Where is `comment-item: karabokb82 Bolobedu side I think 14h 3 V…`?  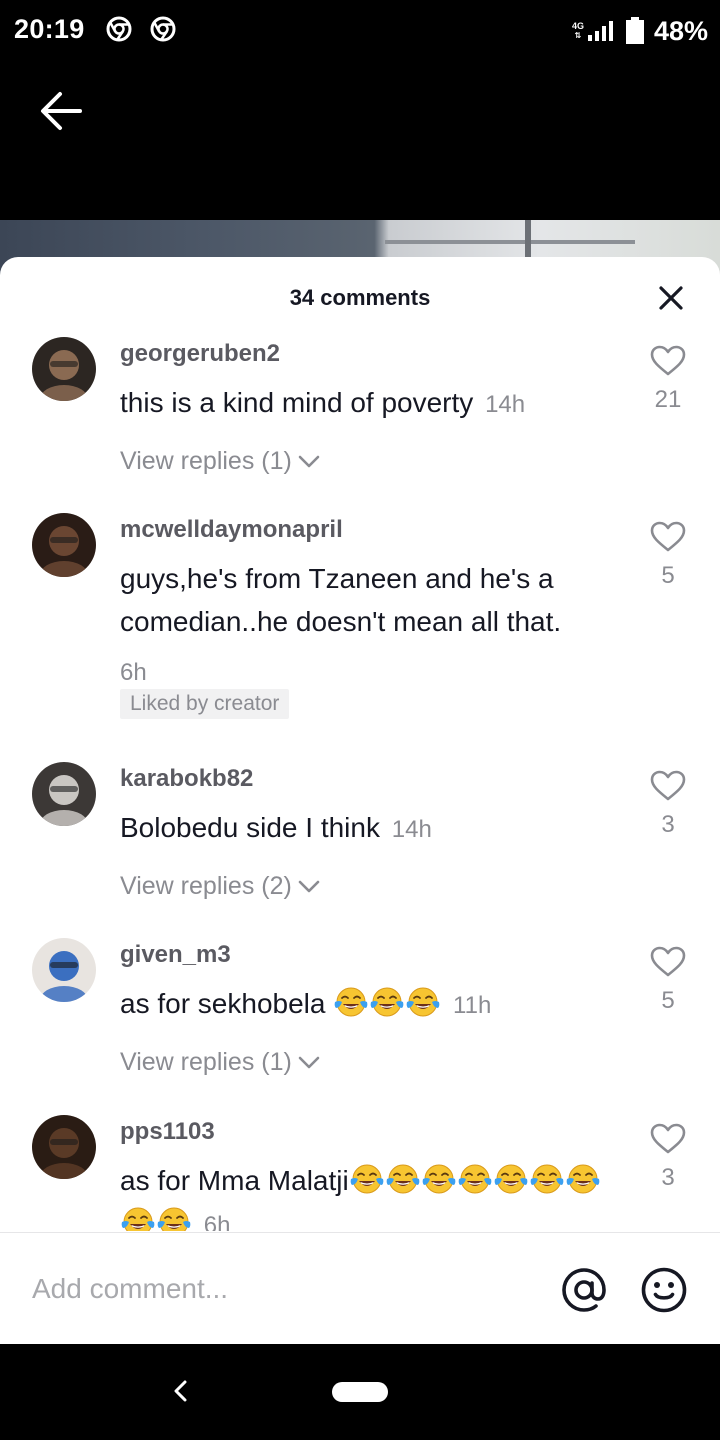 comment-item: karabokb82 Bolobedu side I think 14h 3 V… is located at coordinates (360, 847).